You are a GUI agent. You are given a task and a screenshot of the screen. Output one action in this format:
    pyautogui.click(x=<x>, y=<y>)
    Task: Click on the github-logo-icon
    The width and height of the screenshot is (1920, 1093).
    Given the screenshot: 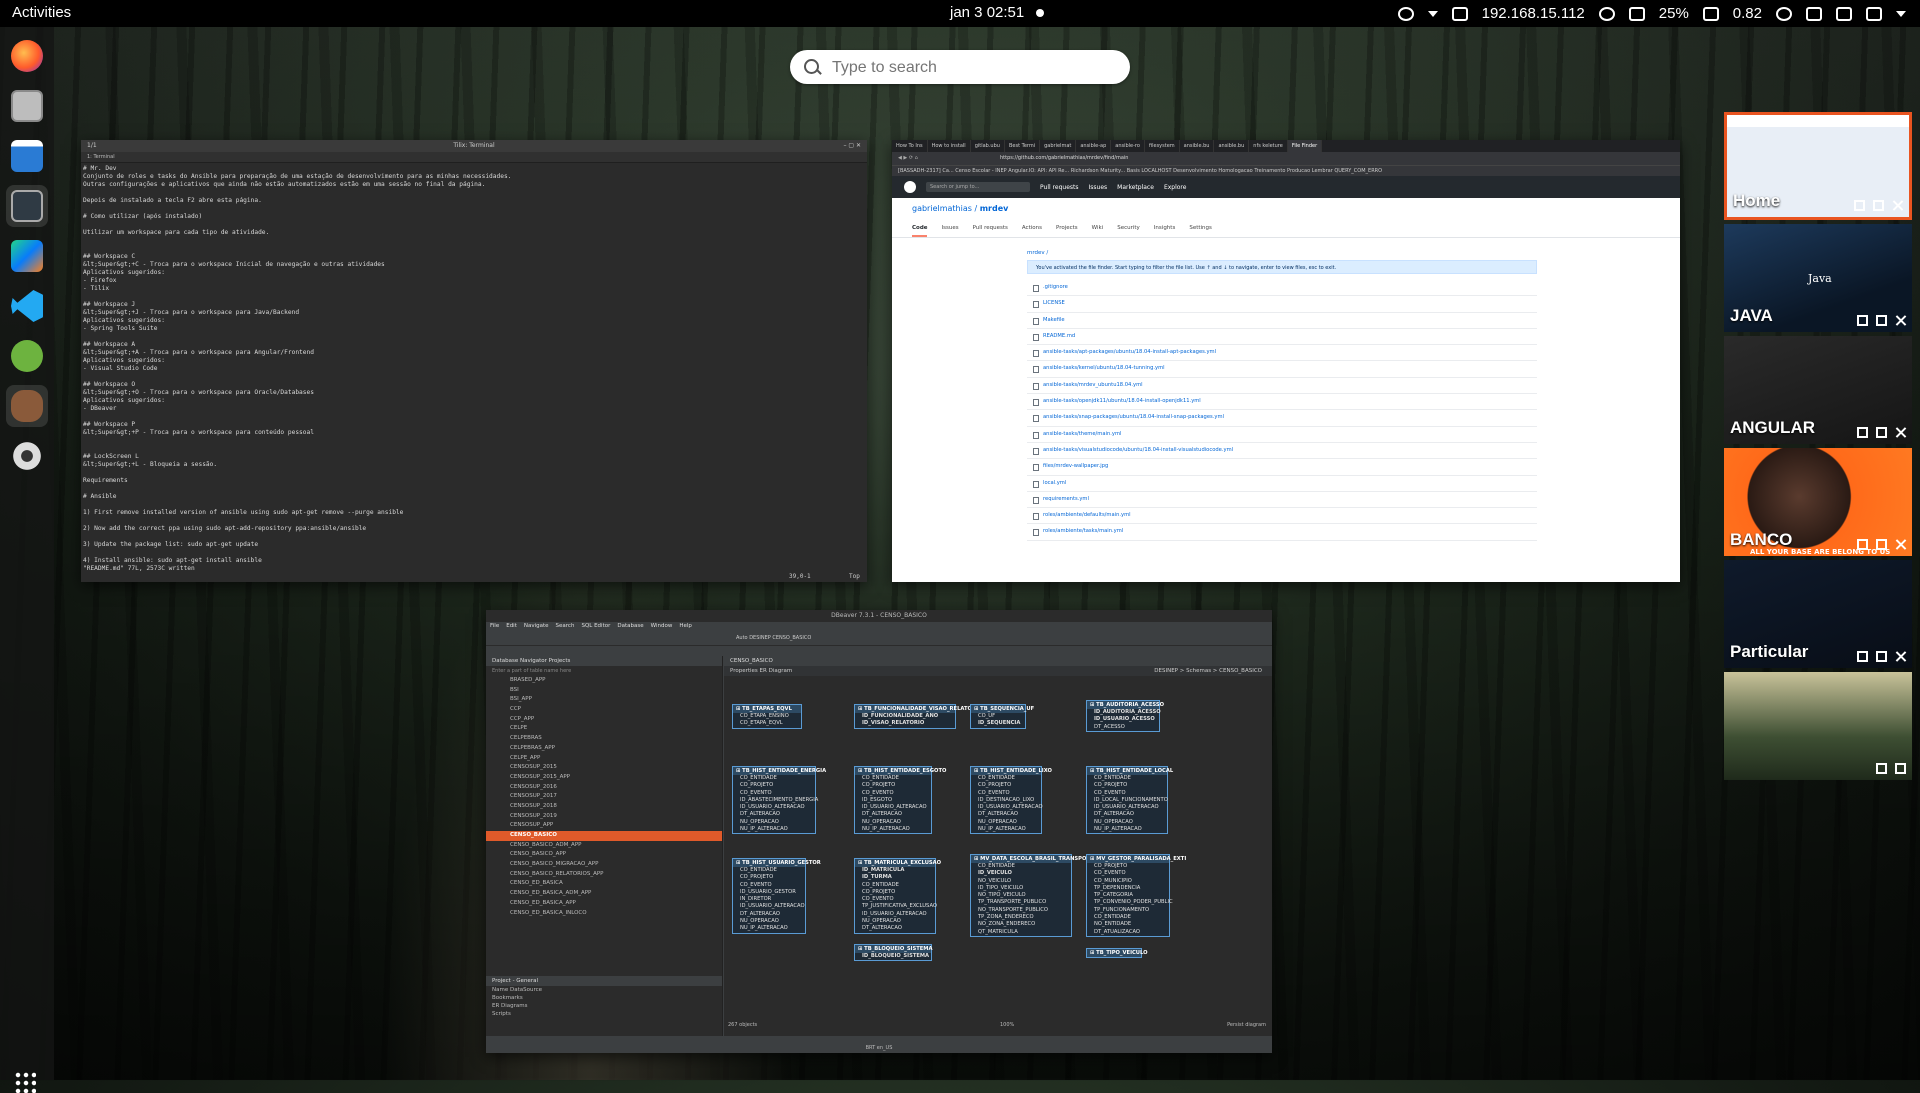 What is the action you would take?
    pyautogui.click(x=910, y=187)
    